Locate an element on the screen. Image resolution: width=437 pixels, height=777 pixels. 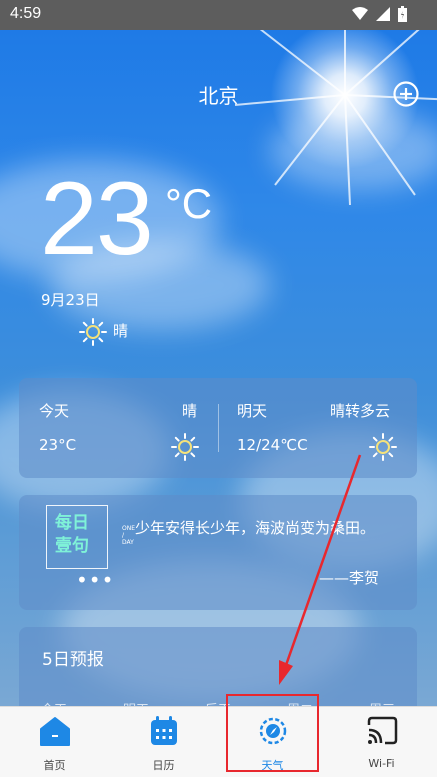
nav-item-calendar: 日历 is located at coordinates (163, 742).